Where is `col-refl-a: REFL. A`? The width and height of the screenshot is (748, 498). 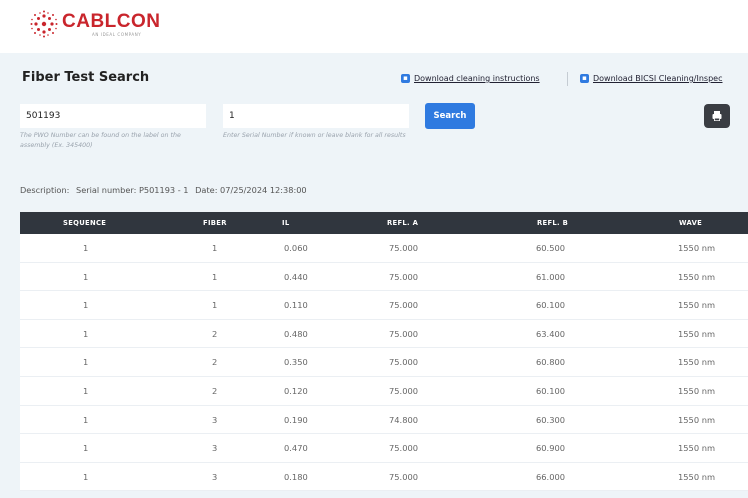
col-refl-a: REFL. A is located at coordinates (402, 223).